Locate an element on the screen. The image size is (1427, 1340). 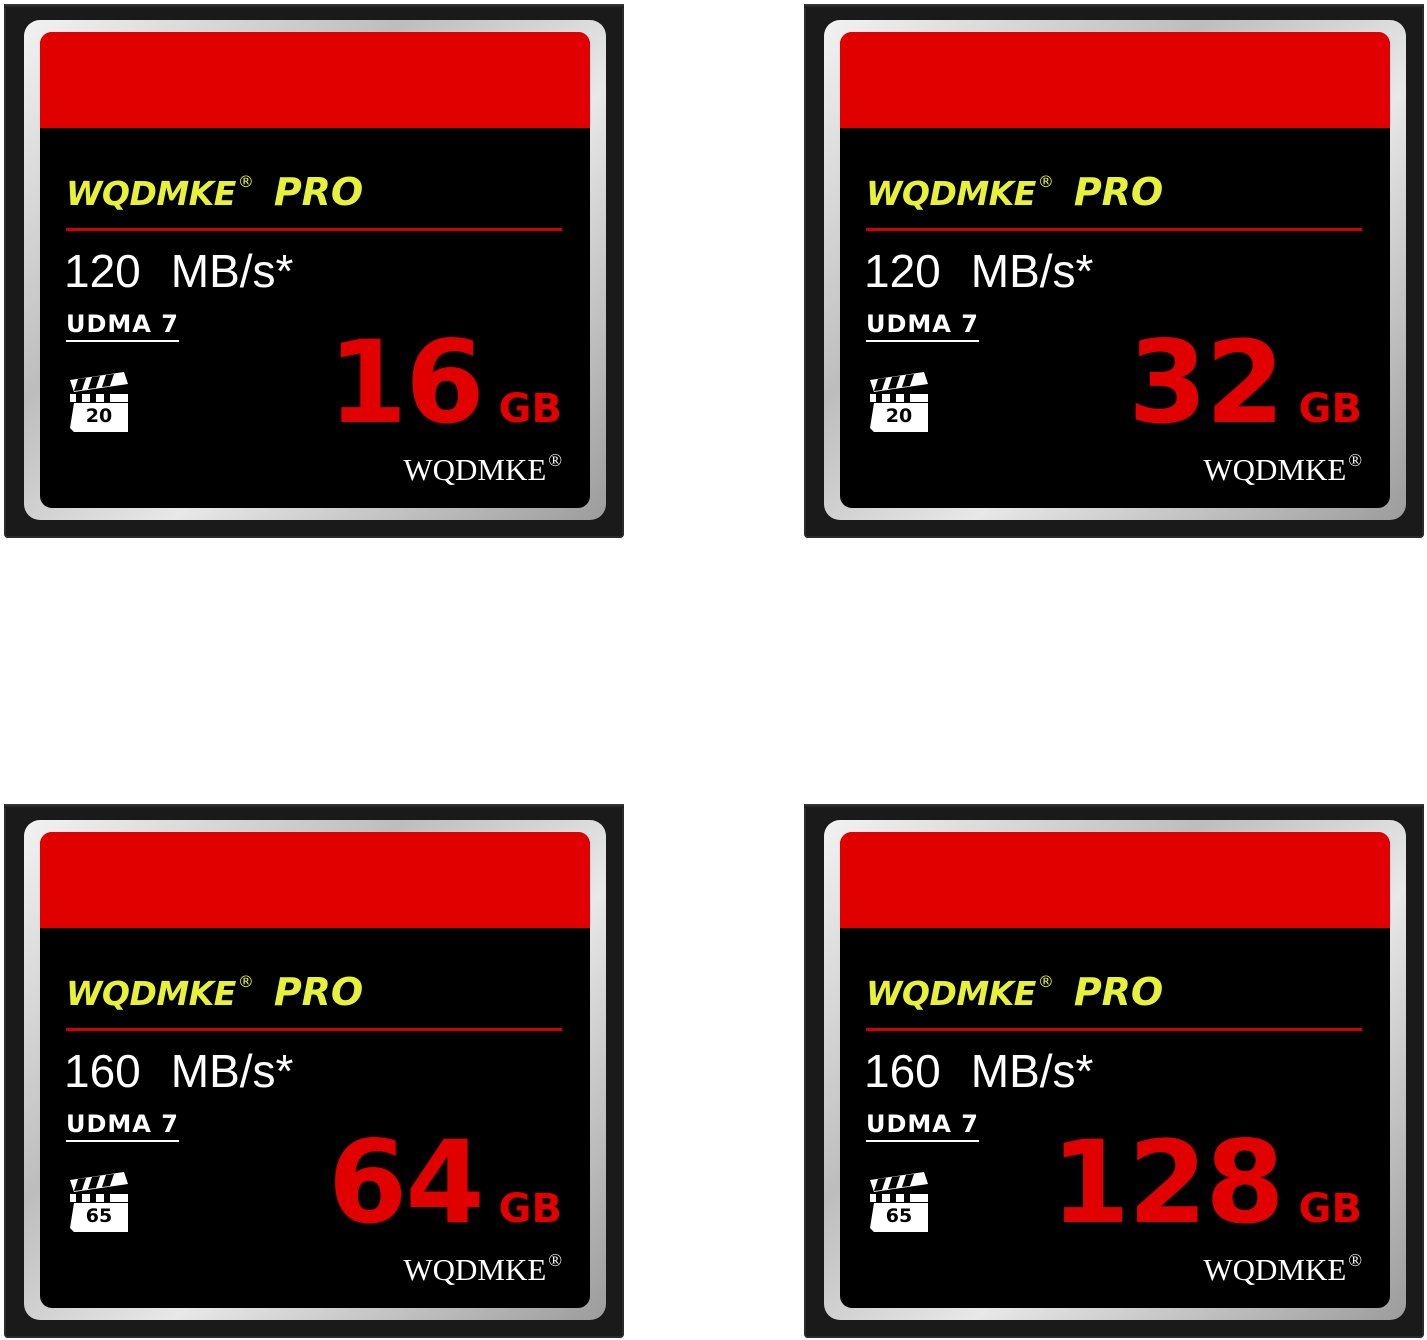
capacity: 16 GB is located at coordinates (445, 382).